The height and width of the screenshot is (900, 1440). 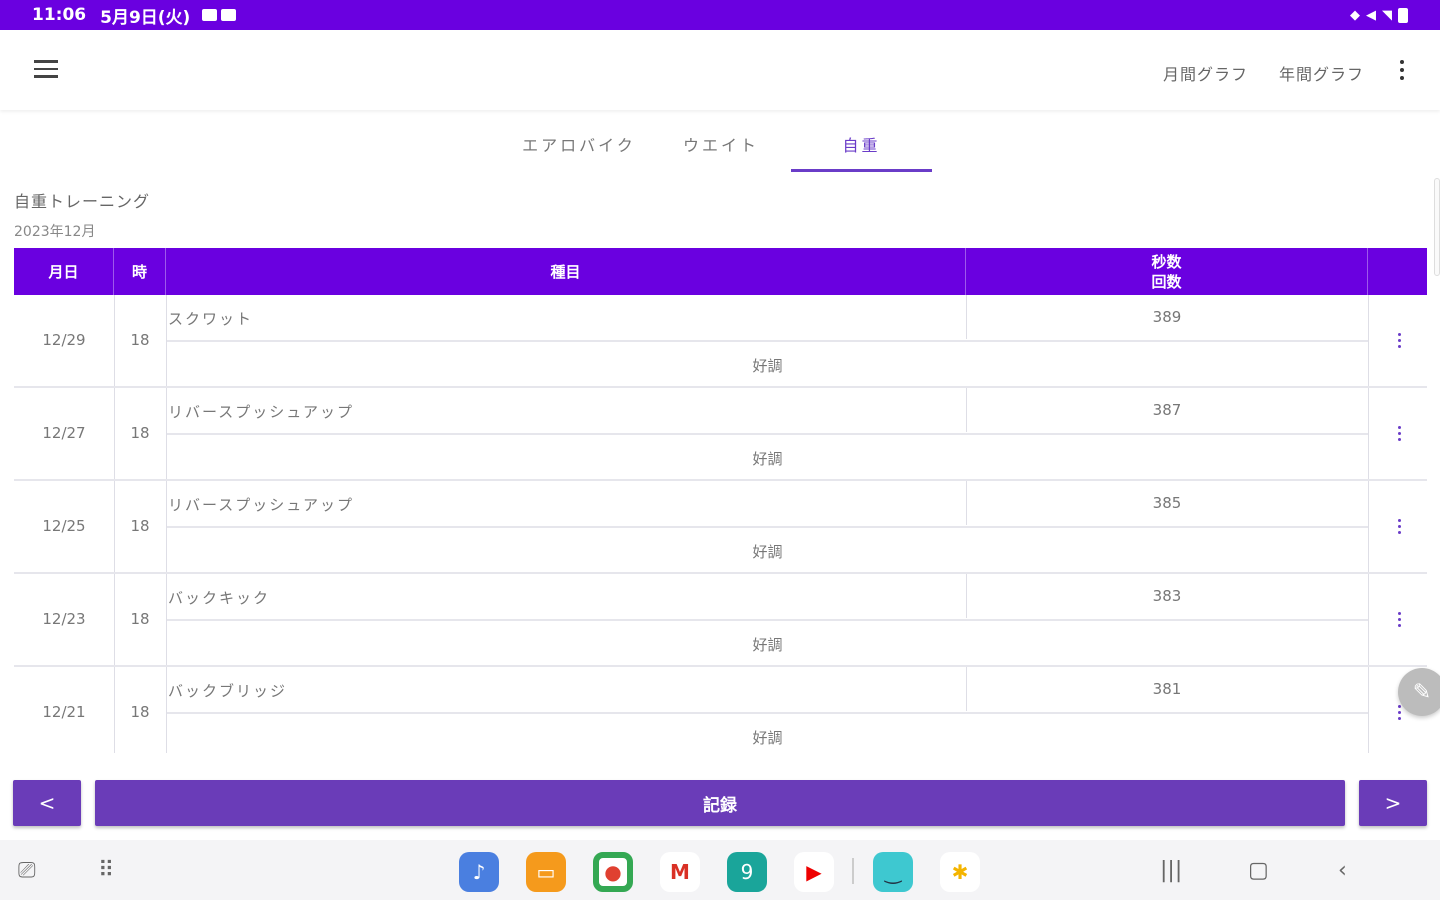 I want to click on signal-icon: ◀, so click(x=1371, y=15).